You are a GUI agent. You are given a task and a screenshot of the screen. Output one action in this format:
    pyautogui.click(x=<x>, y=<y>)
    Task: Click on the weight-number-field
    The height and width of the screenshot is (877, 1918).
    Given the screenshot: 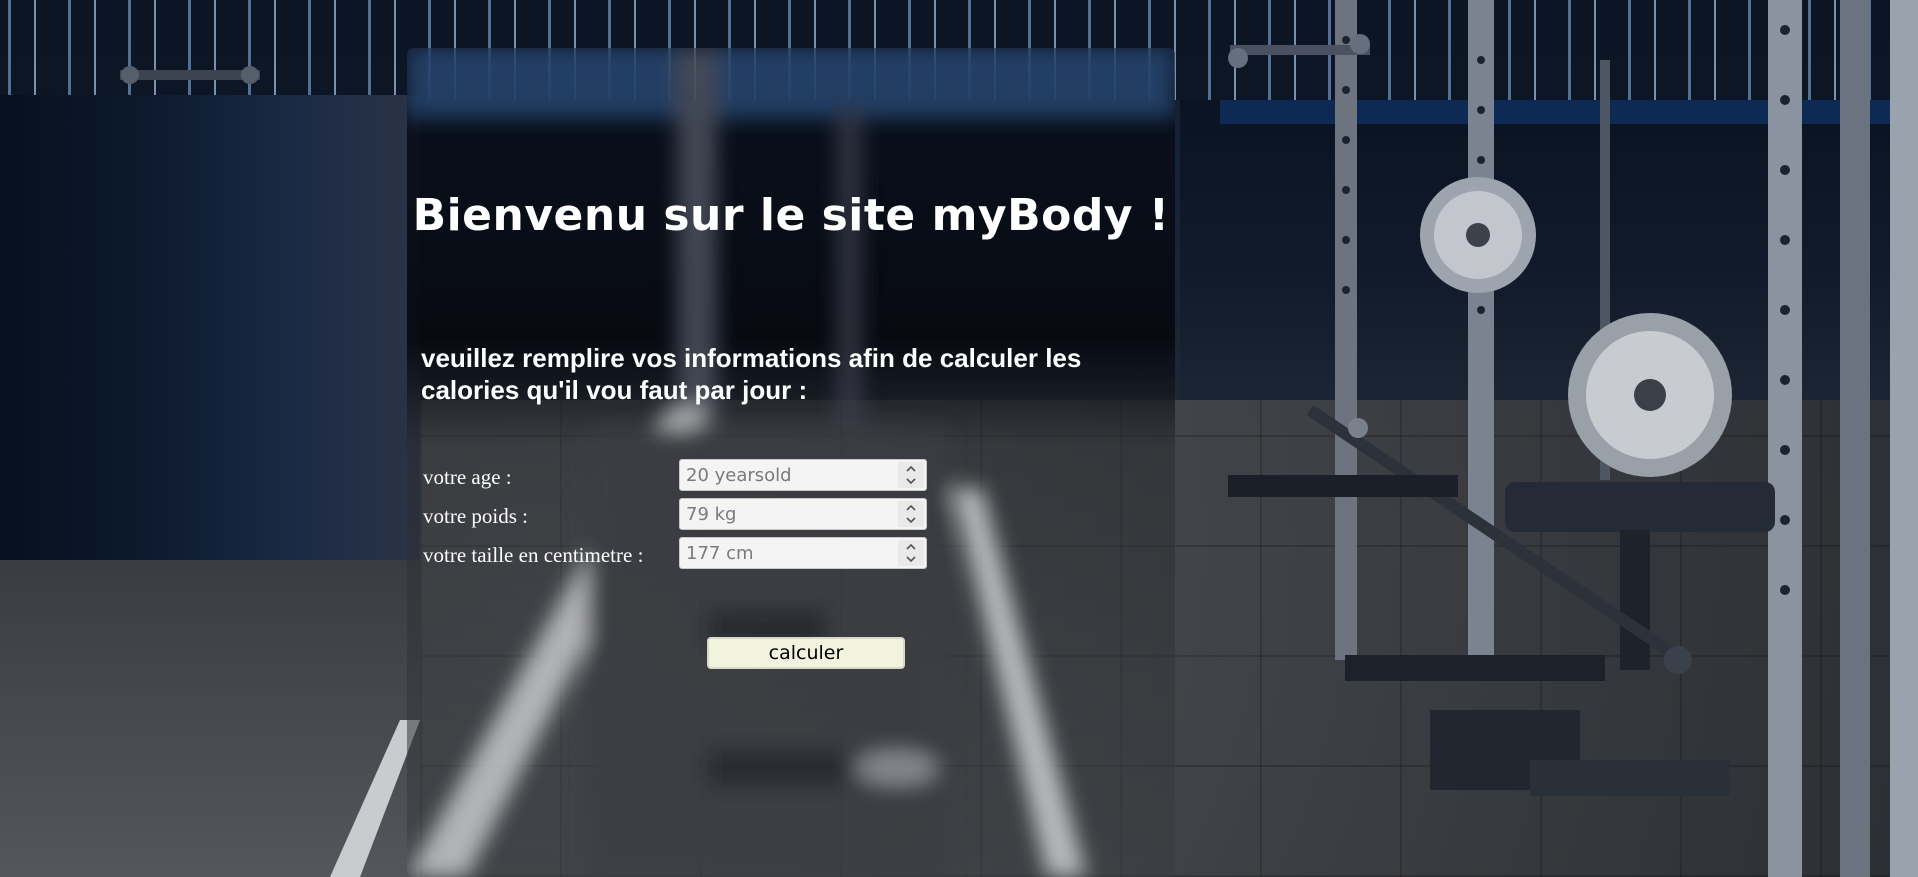 What is the action you would take?
    pyautogui.click(x=803, y=514)
    